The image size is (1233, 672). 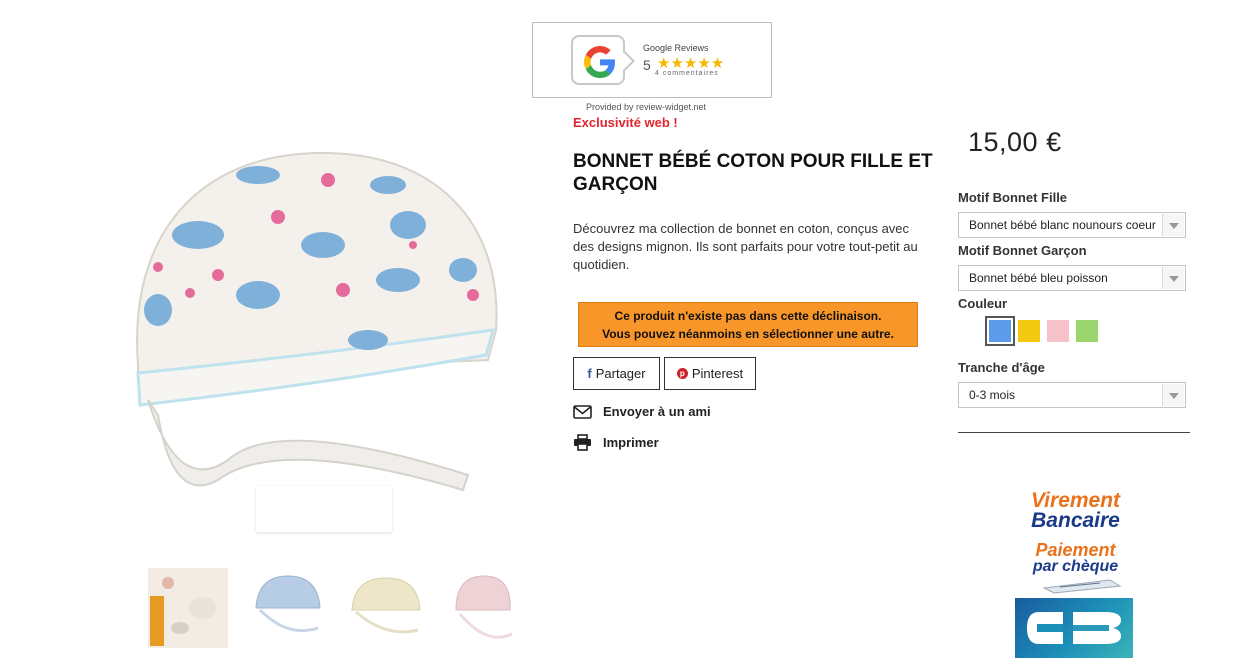 I want to click on options-divider, so click(x=1074, y=432).